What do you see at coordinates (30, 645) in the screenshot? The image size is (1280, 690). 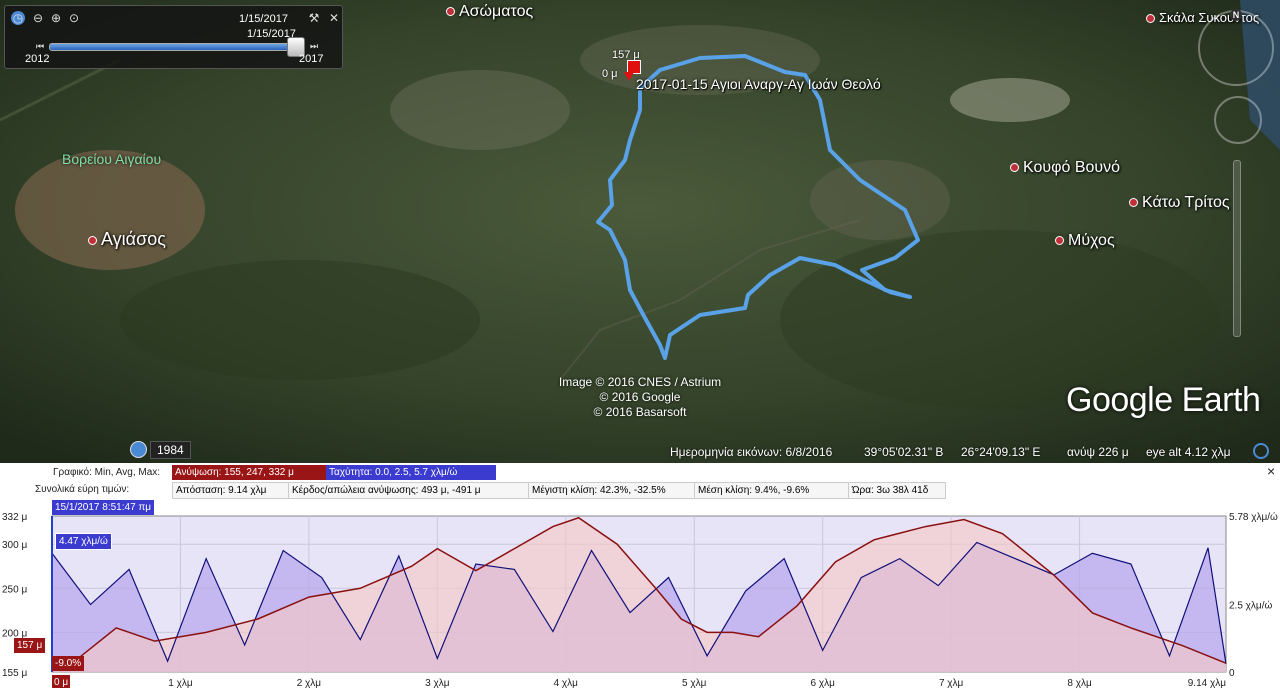 I see `cursor-elevation: 157 μ` at bounding box center [30, 645].